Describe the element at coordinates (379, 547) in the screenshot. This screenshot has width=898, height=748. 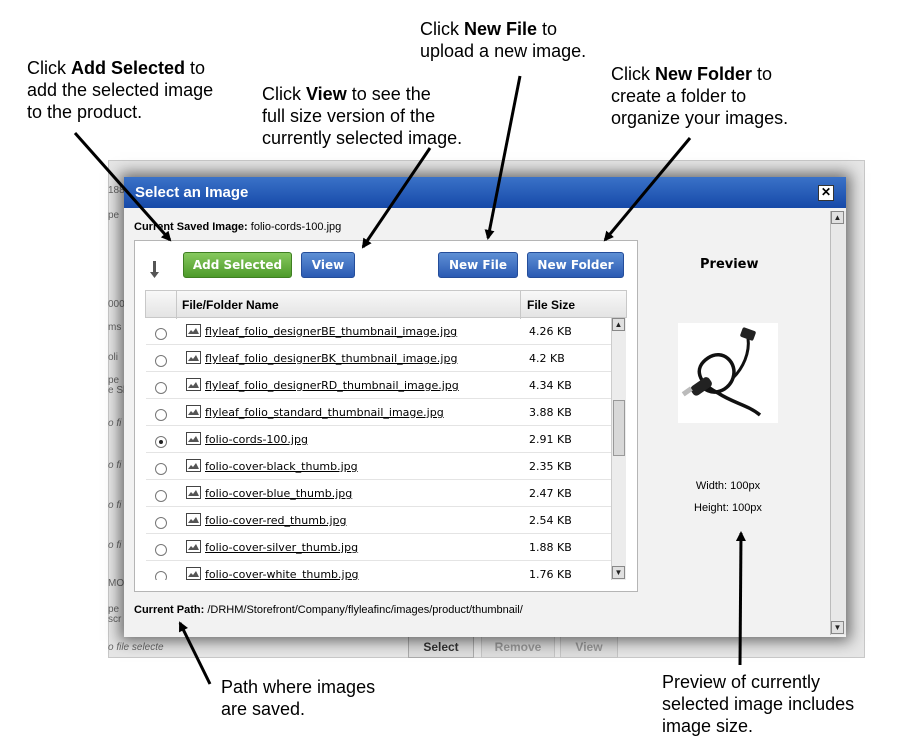
I see `table-row: folio-cover-silver_thumb.jpg 1.88 KB` at that location.